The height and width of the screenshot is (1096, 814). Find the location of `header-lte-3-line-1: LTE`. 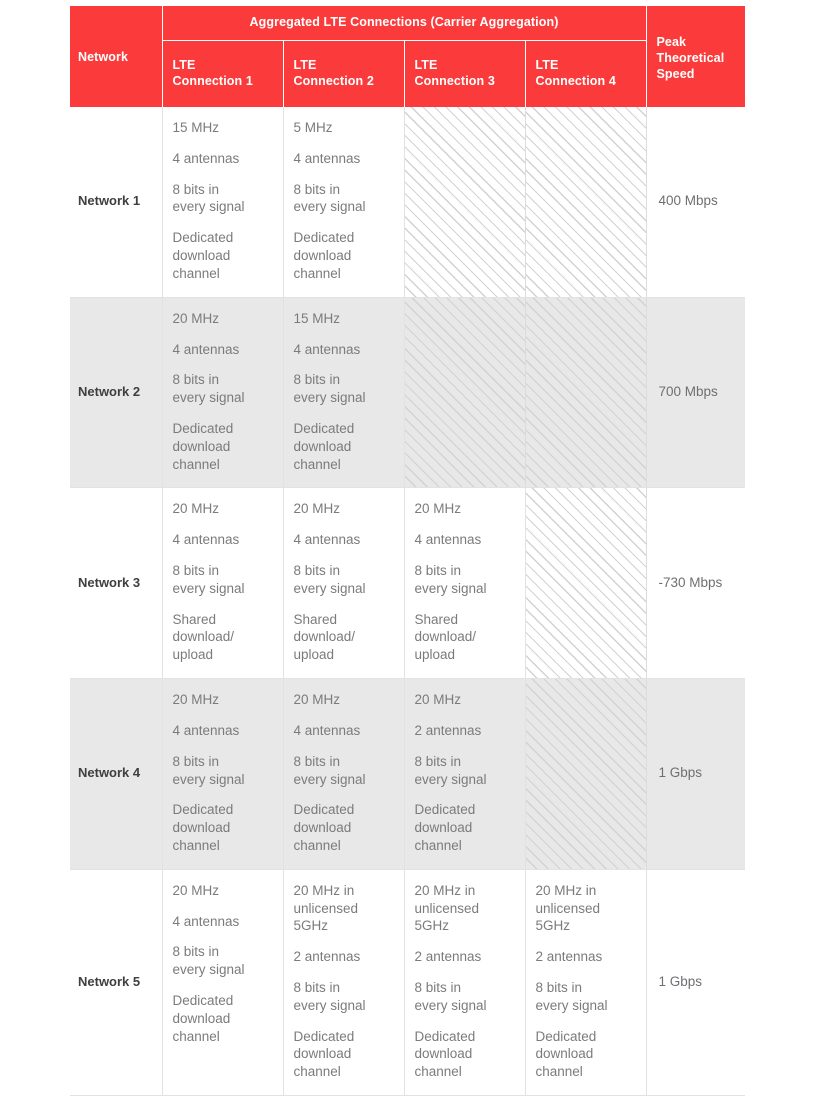

header-lte-3-line-1: LTE is located at coordinates (426, 65).